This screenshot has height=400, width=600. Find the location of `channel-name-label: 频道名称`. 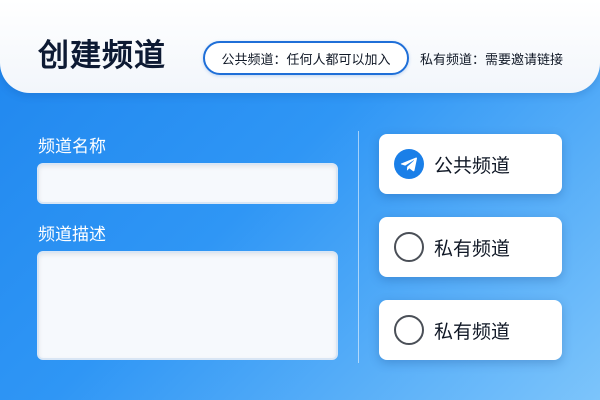

channel-name-label: 频道名称 is located at coordinates (72, 147).